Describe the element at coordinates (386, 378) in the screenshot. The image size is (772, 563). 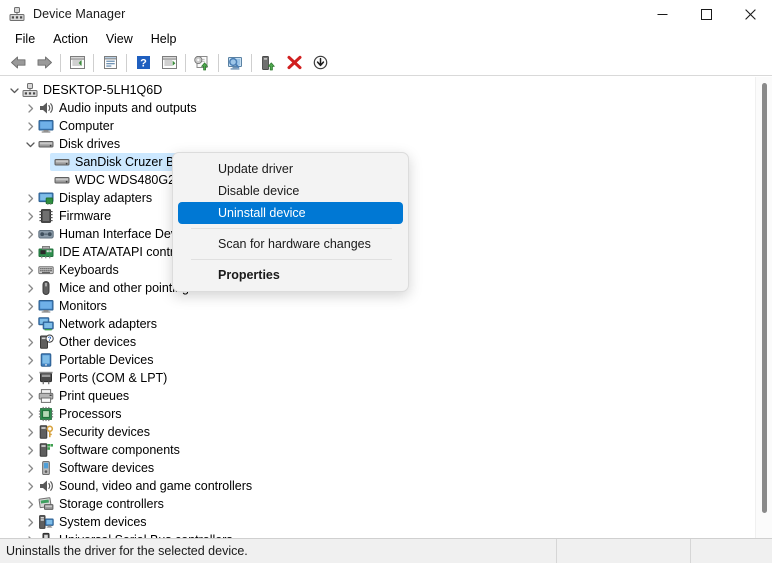
I see `tree-item: Ports (COM & LPT)` at that location.